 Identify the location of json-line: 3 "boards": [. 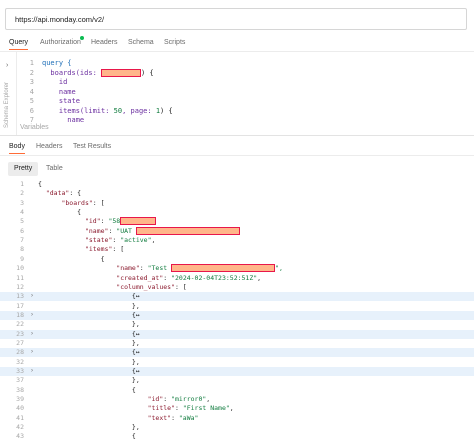
(237, 203).